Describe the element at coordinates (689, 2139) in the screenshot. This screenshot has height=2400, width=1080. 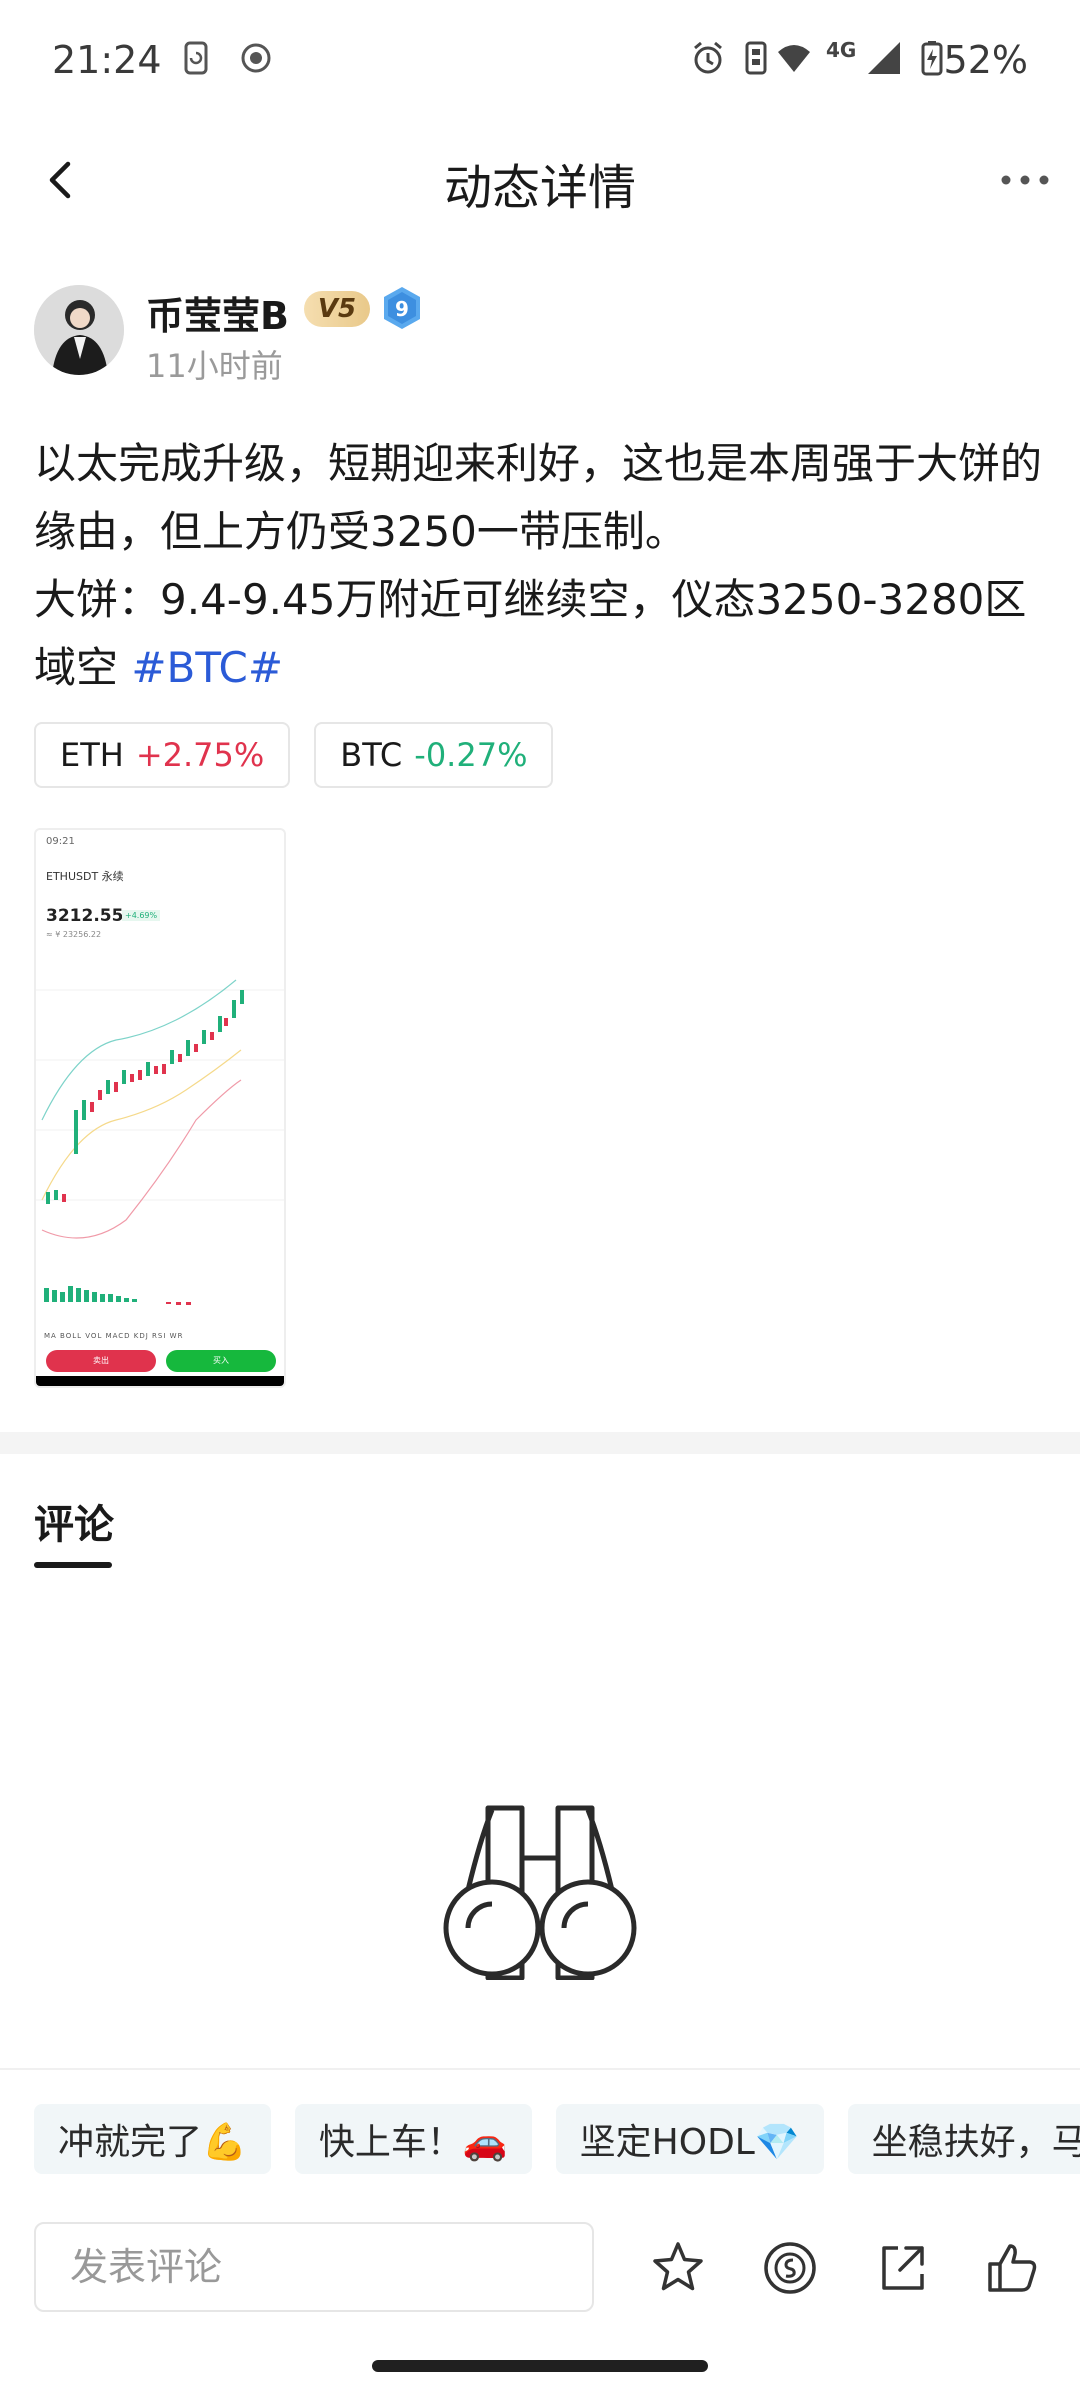
I see `quick-reply-chip: 坚定HODL💎` at that location.